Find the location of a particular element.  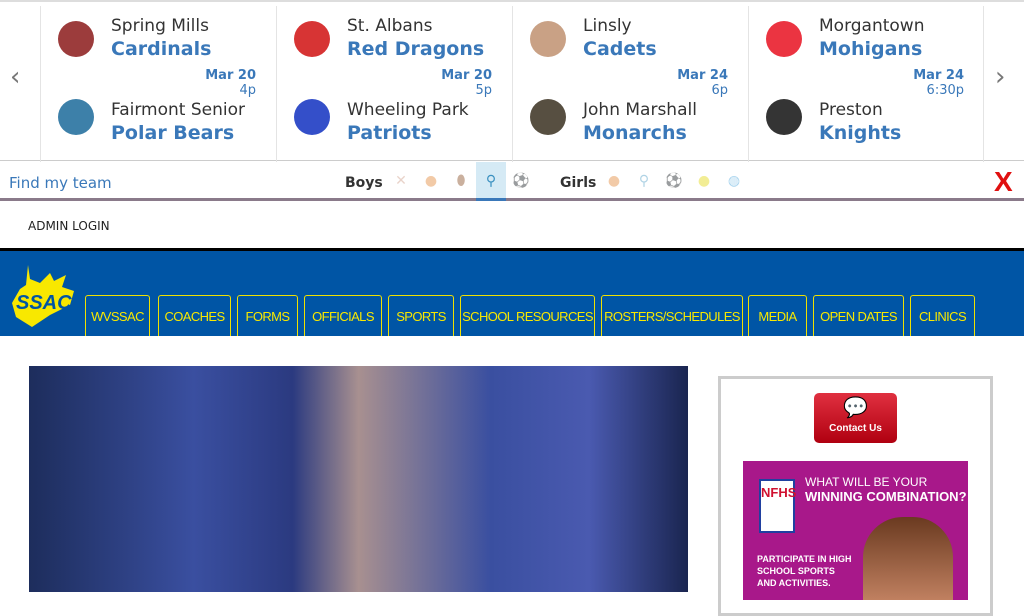

ad-headline-bold: WINNING COMBINATION? is located at coordinates (886, 496).